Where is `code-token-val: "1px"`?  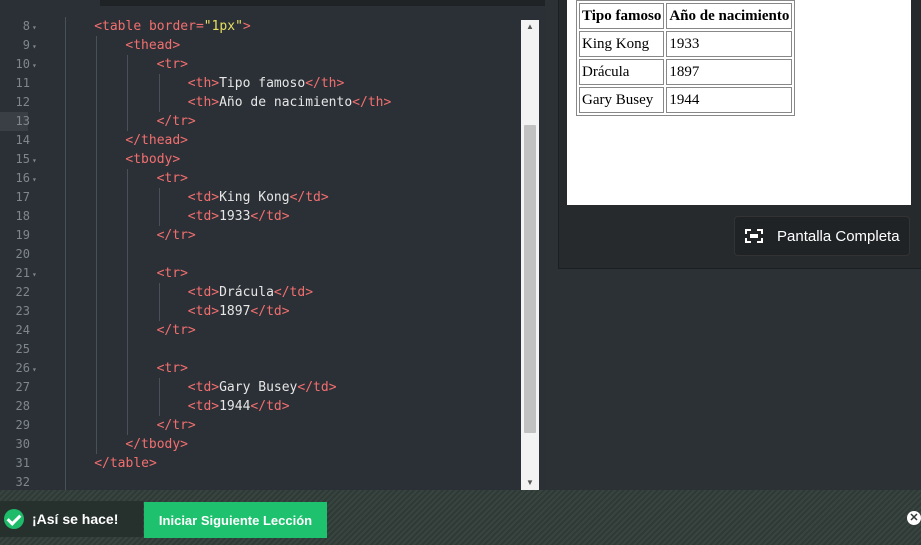 code-token-val: "1px" is located at coordinates (223, 26).